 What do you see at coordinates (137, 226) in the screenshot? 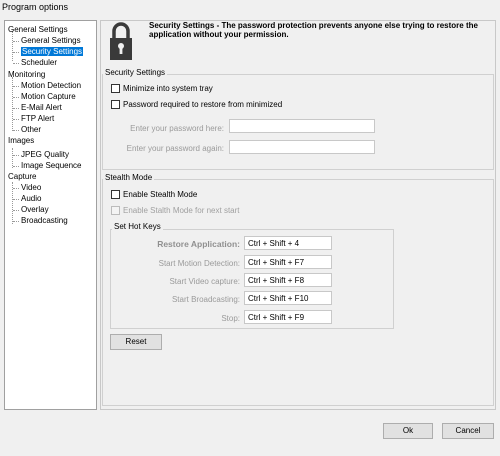
I see `hotkeys-group-label: Set Hot Keys` at bounding box center [137, 226].